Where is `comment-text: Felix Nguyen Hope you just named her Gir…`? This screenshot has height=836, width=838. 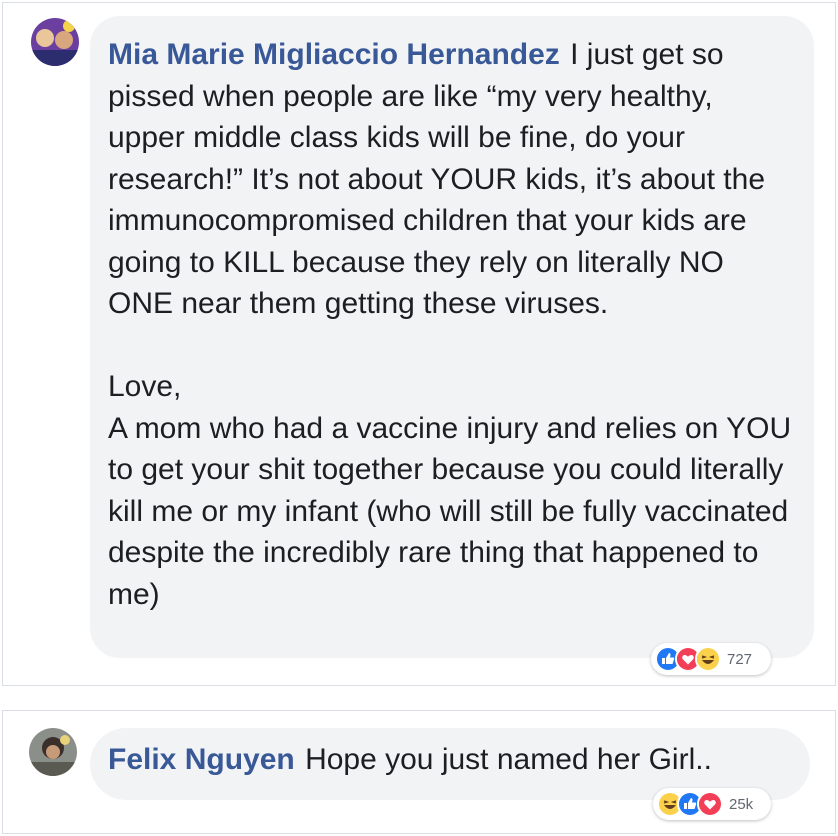 comment-text: Felix Nguyen Hope you just named her Gir… is located at coordinates (450, 760).